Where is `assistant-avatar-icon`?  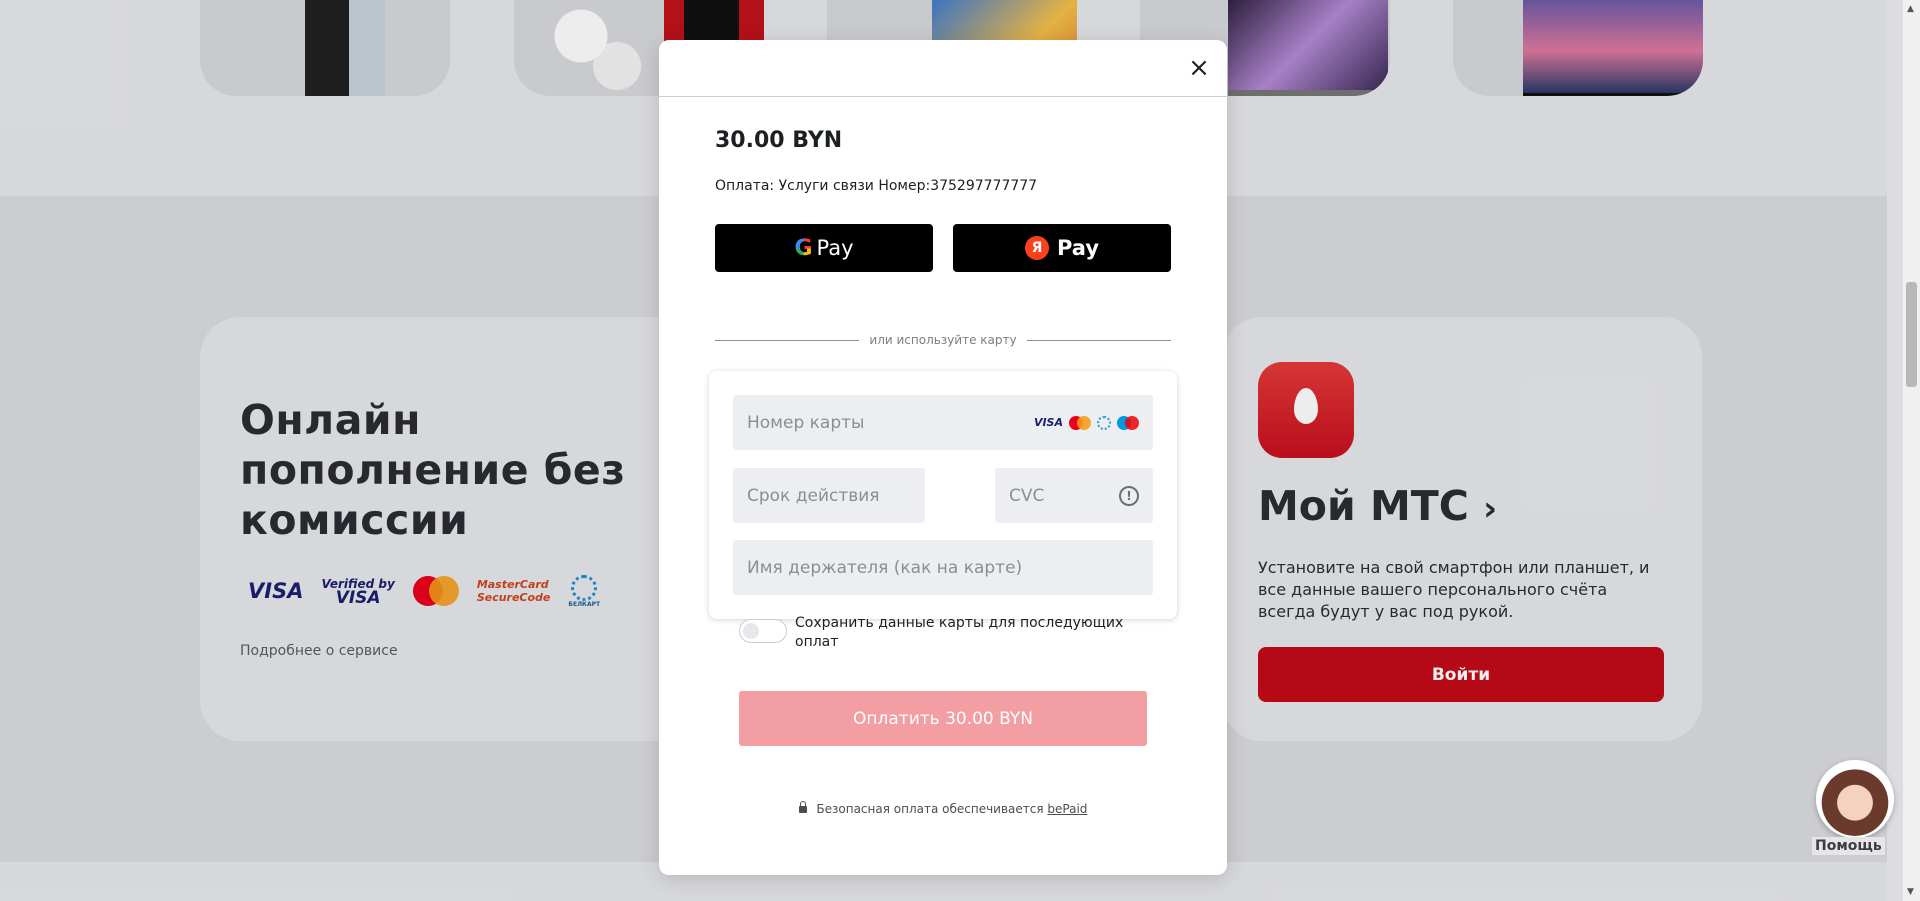 assistant-avatar-icon is located at coordinates (1855, 799).